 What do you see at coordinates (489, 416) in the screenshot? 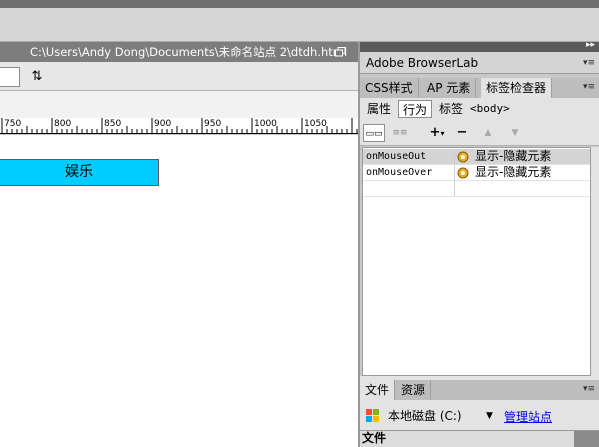
I see `chevron-down-icon: ▼` at bounding box center [489, 416].